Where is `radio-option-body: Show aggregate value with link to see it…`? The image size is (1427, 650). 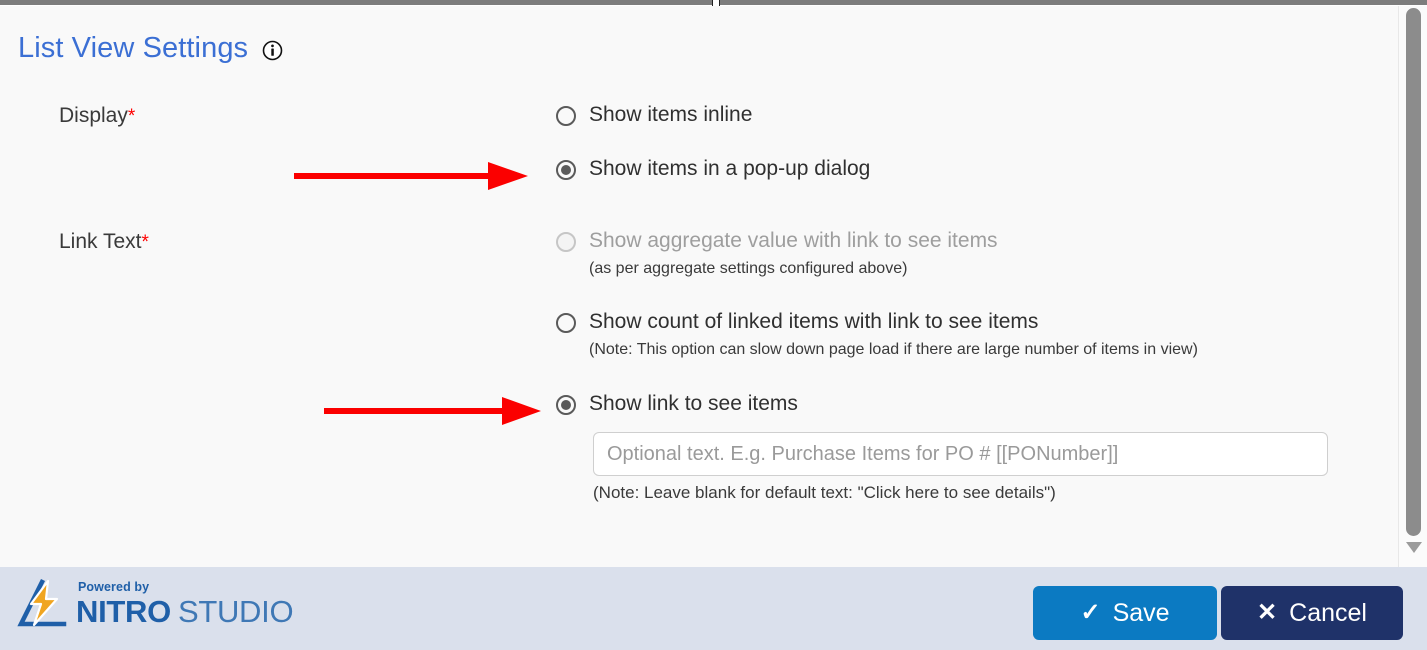 radio-option-body: Show aggregate value with link to see it… is located at coordinates (793, 254).